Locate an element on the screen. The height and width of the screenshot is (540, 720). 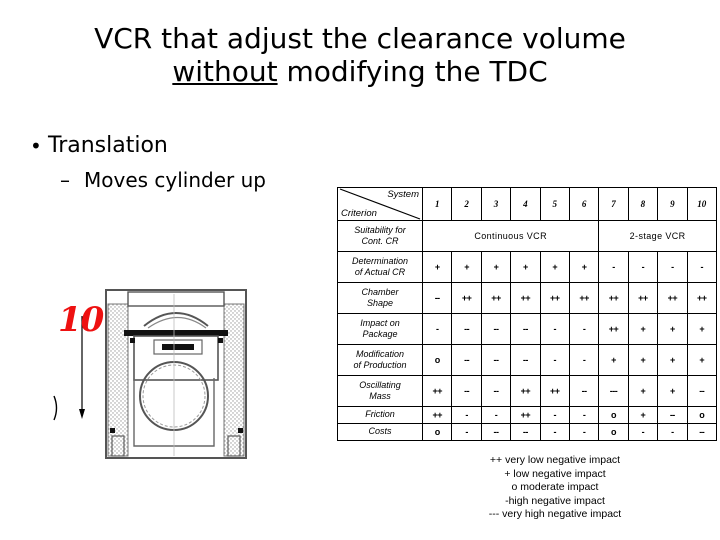
cell-r1-c2: ++ is located at coordinates (466, 298).